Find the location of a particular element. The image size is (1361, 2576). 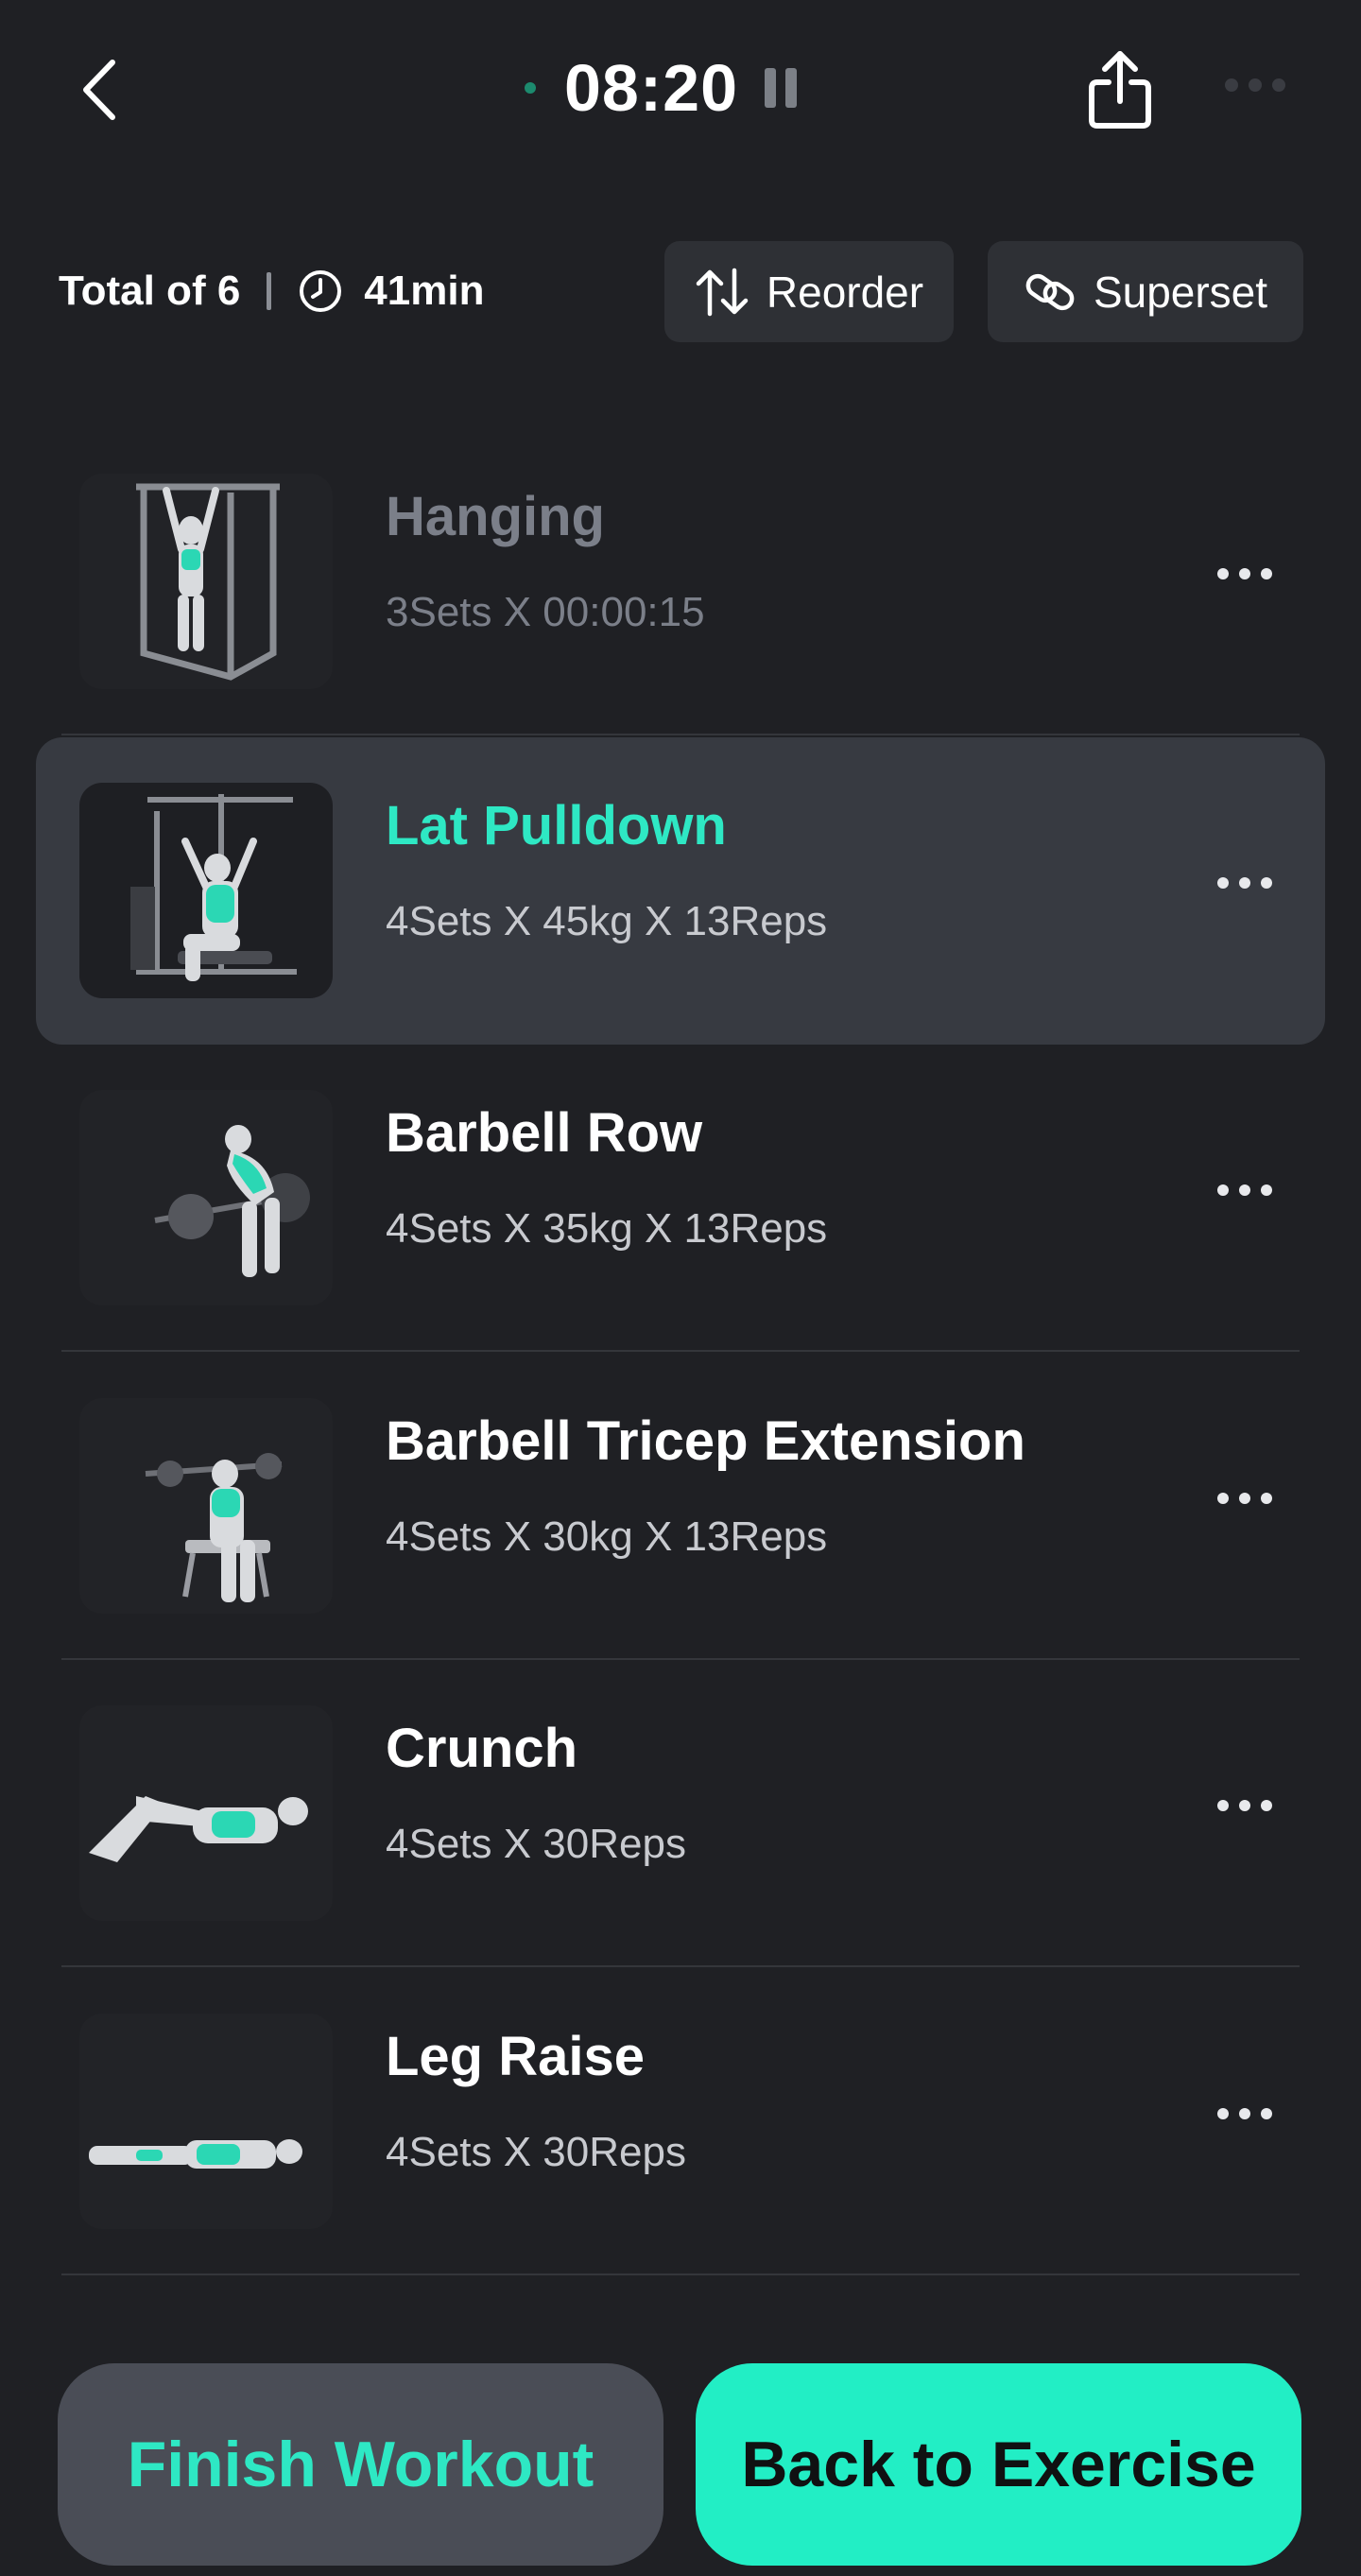

superset-button: Superset is located at coordinates (1145, 291).